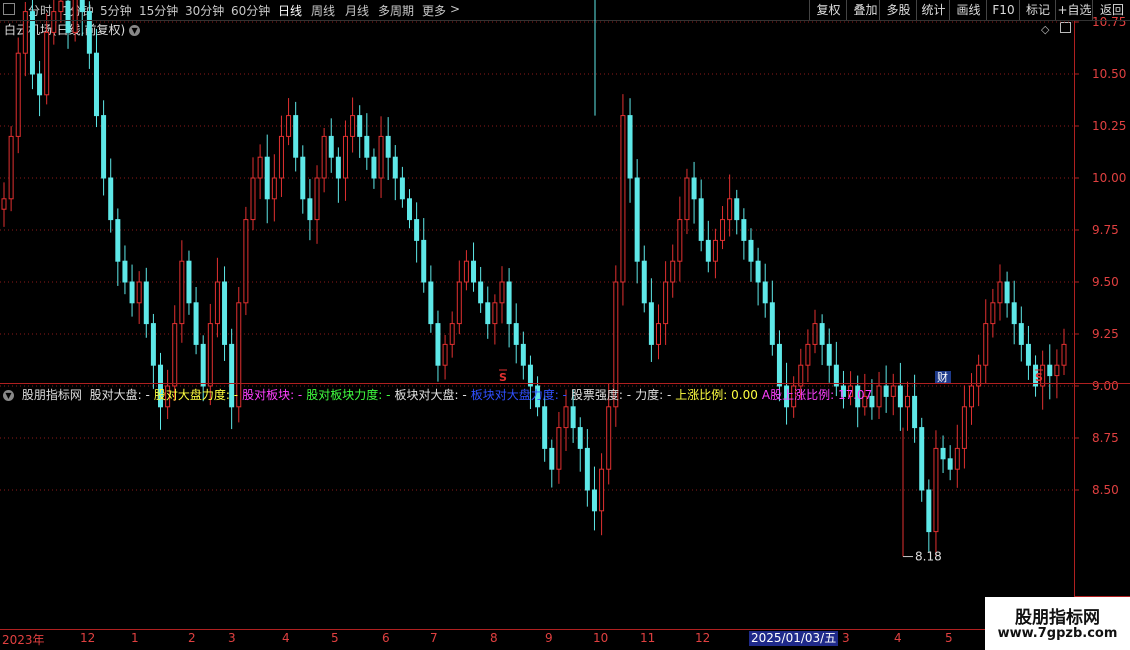 The width and height of the screenshot is (1130, 650). I want to click on time-tick-label: 11, so click(648, 638).